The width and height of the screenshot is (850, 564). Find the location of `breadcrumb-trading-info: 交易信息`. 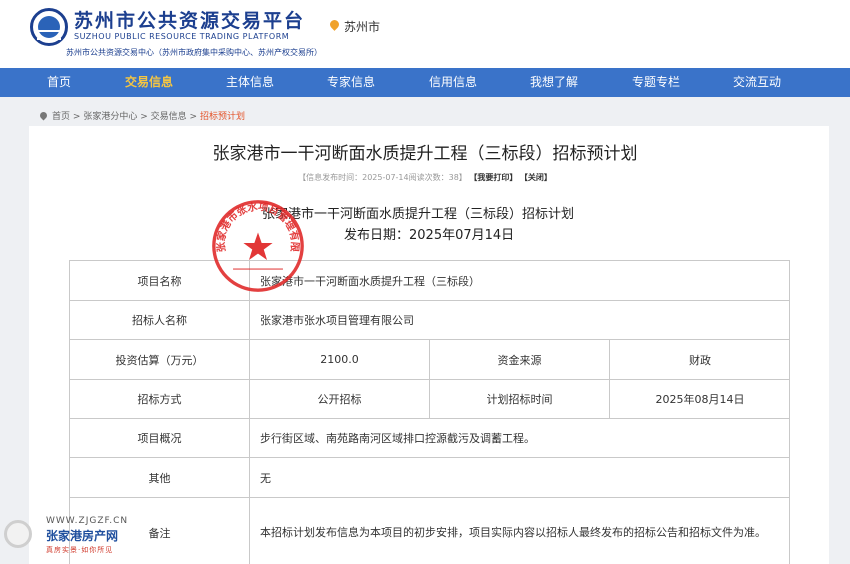

breadcrumb-trading-info: 交易信息 is located at coordinates (169, 117).